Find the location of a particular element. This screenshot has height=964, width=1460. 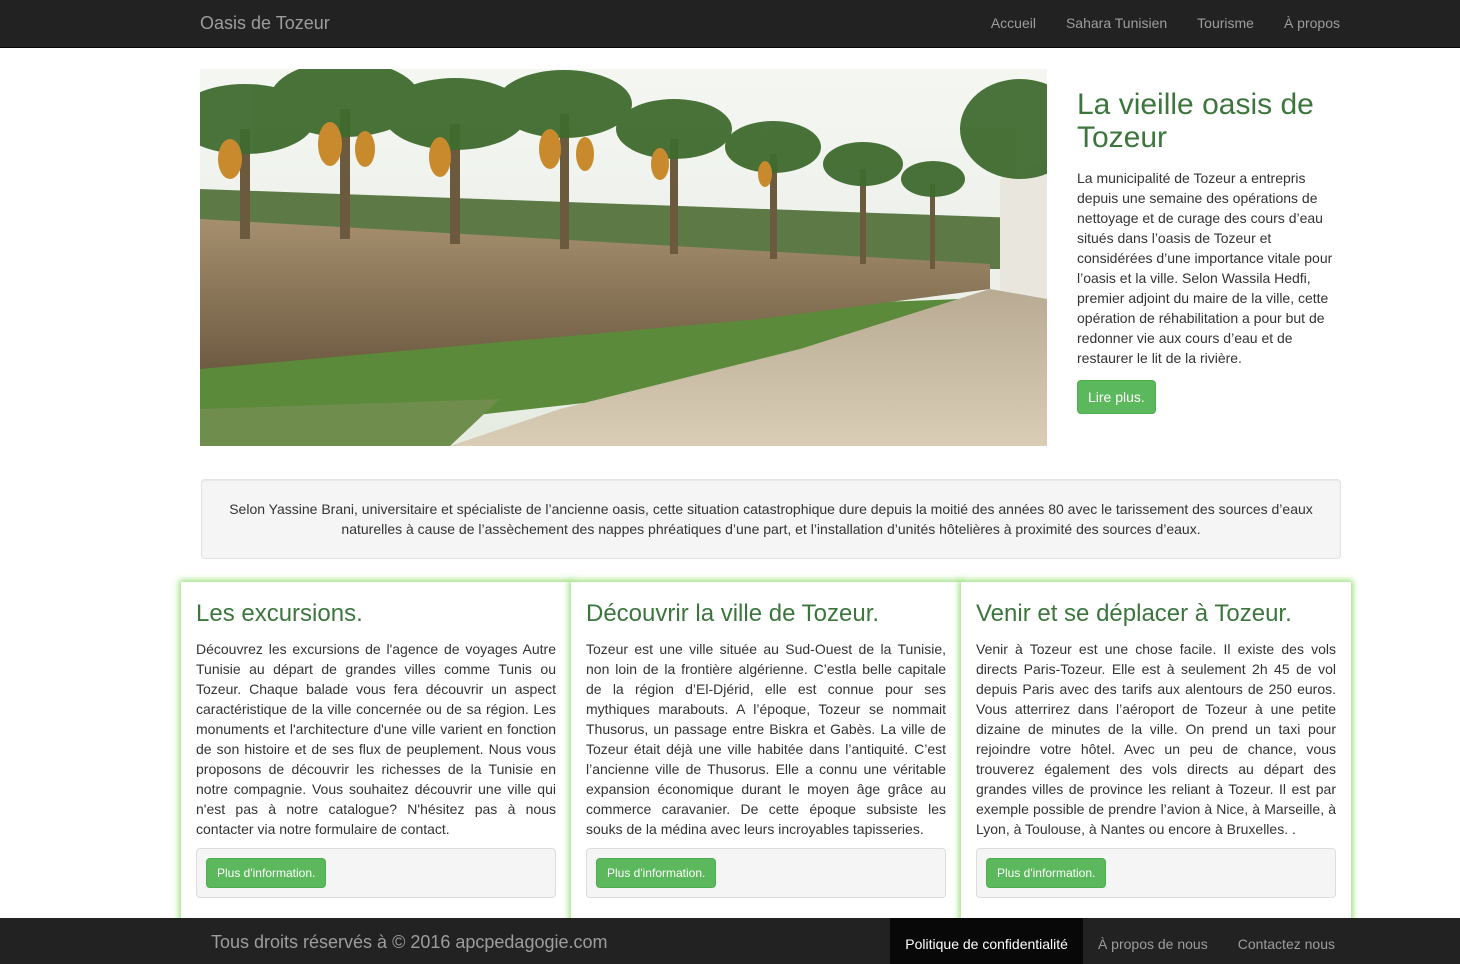

nav-item-sahara-tunisien: Sahara Tunisien is located at coordinates (1116, 24).